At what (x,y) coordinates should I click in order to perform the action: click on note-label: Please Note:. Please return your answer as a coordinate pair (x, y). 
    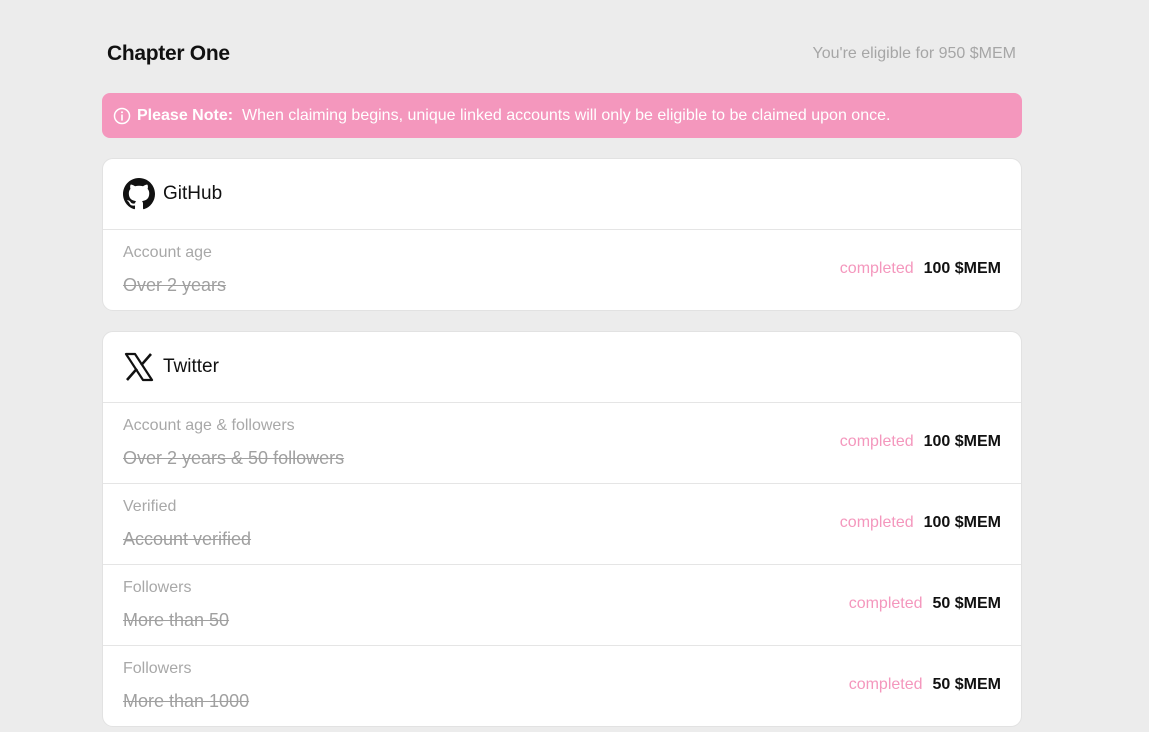
    Looking at the image, I should click on (185, 115).